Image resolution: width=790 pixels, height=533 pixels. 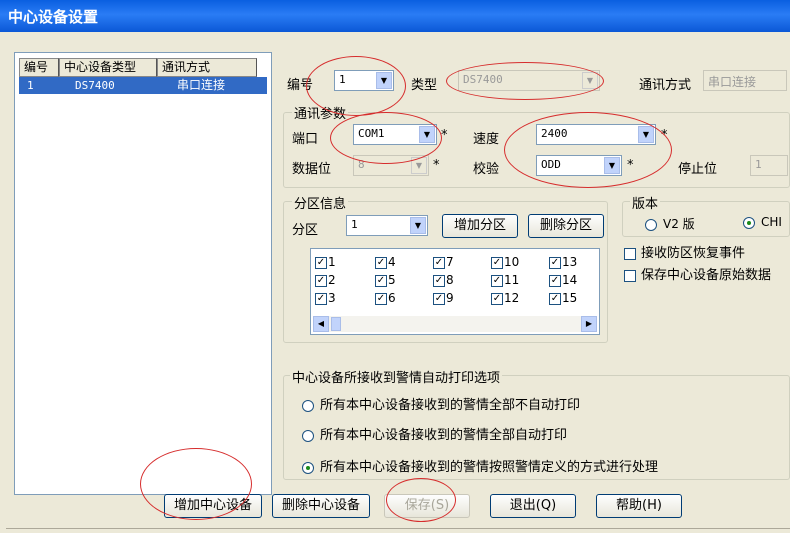 What do you see at coordinates (563, 262) in the screenshot?
I see `zone-checkbox: ✓ 13` at bounding box center [563, 262].